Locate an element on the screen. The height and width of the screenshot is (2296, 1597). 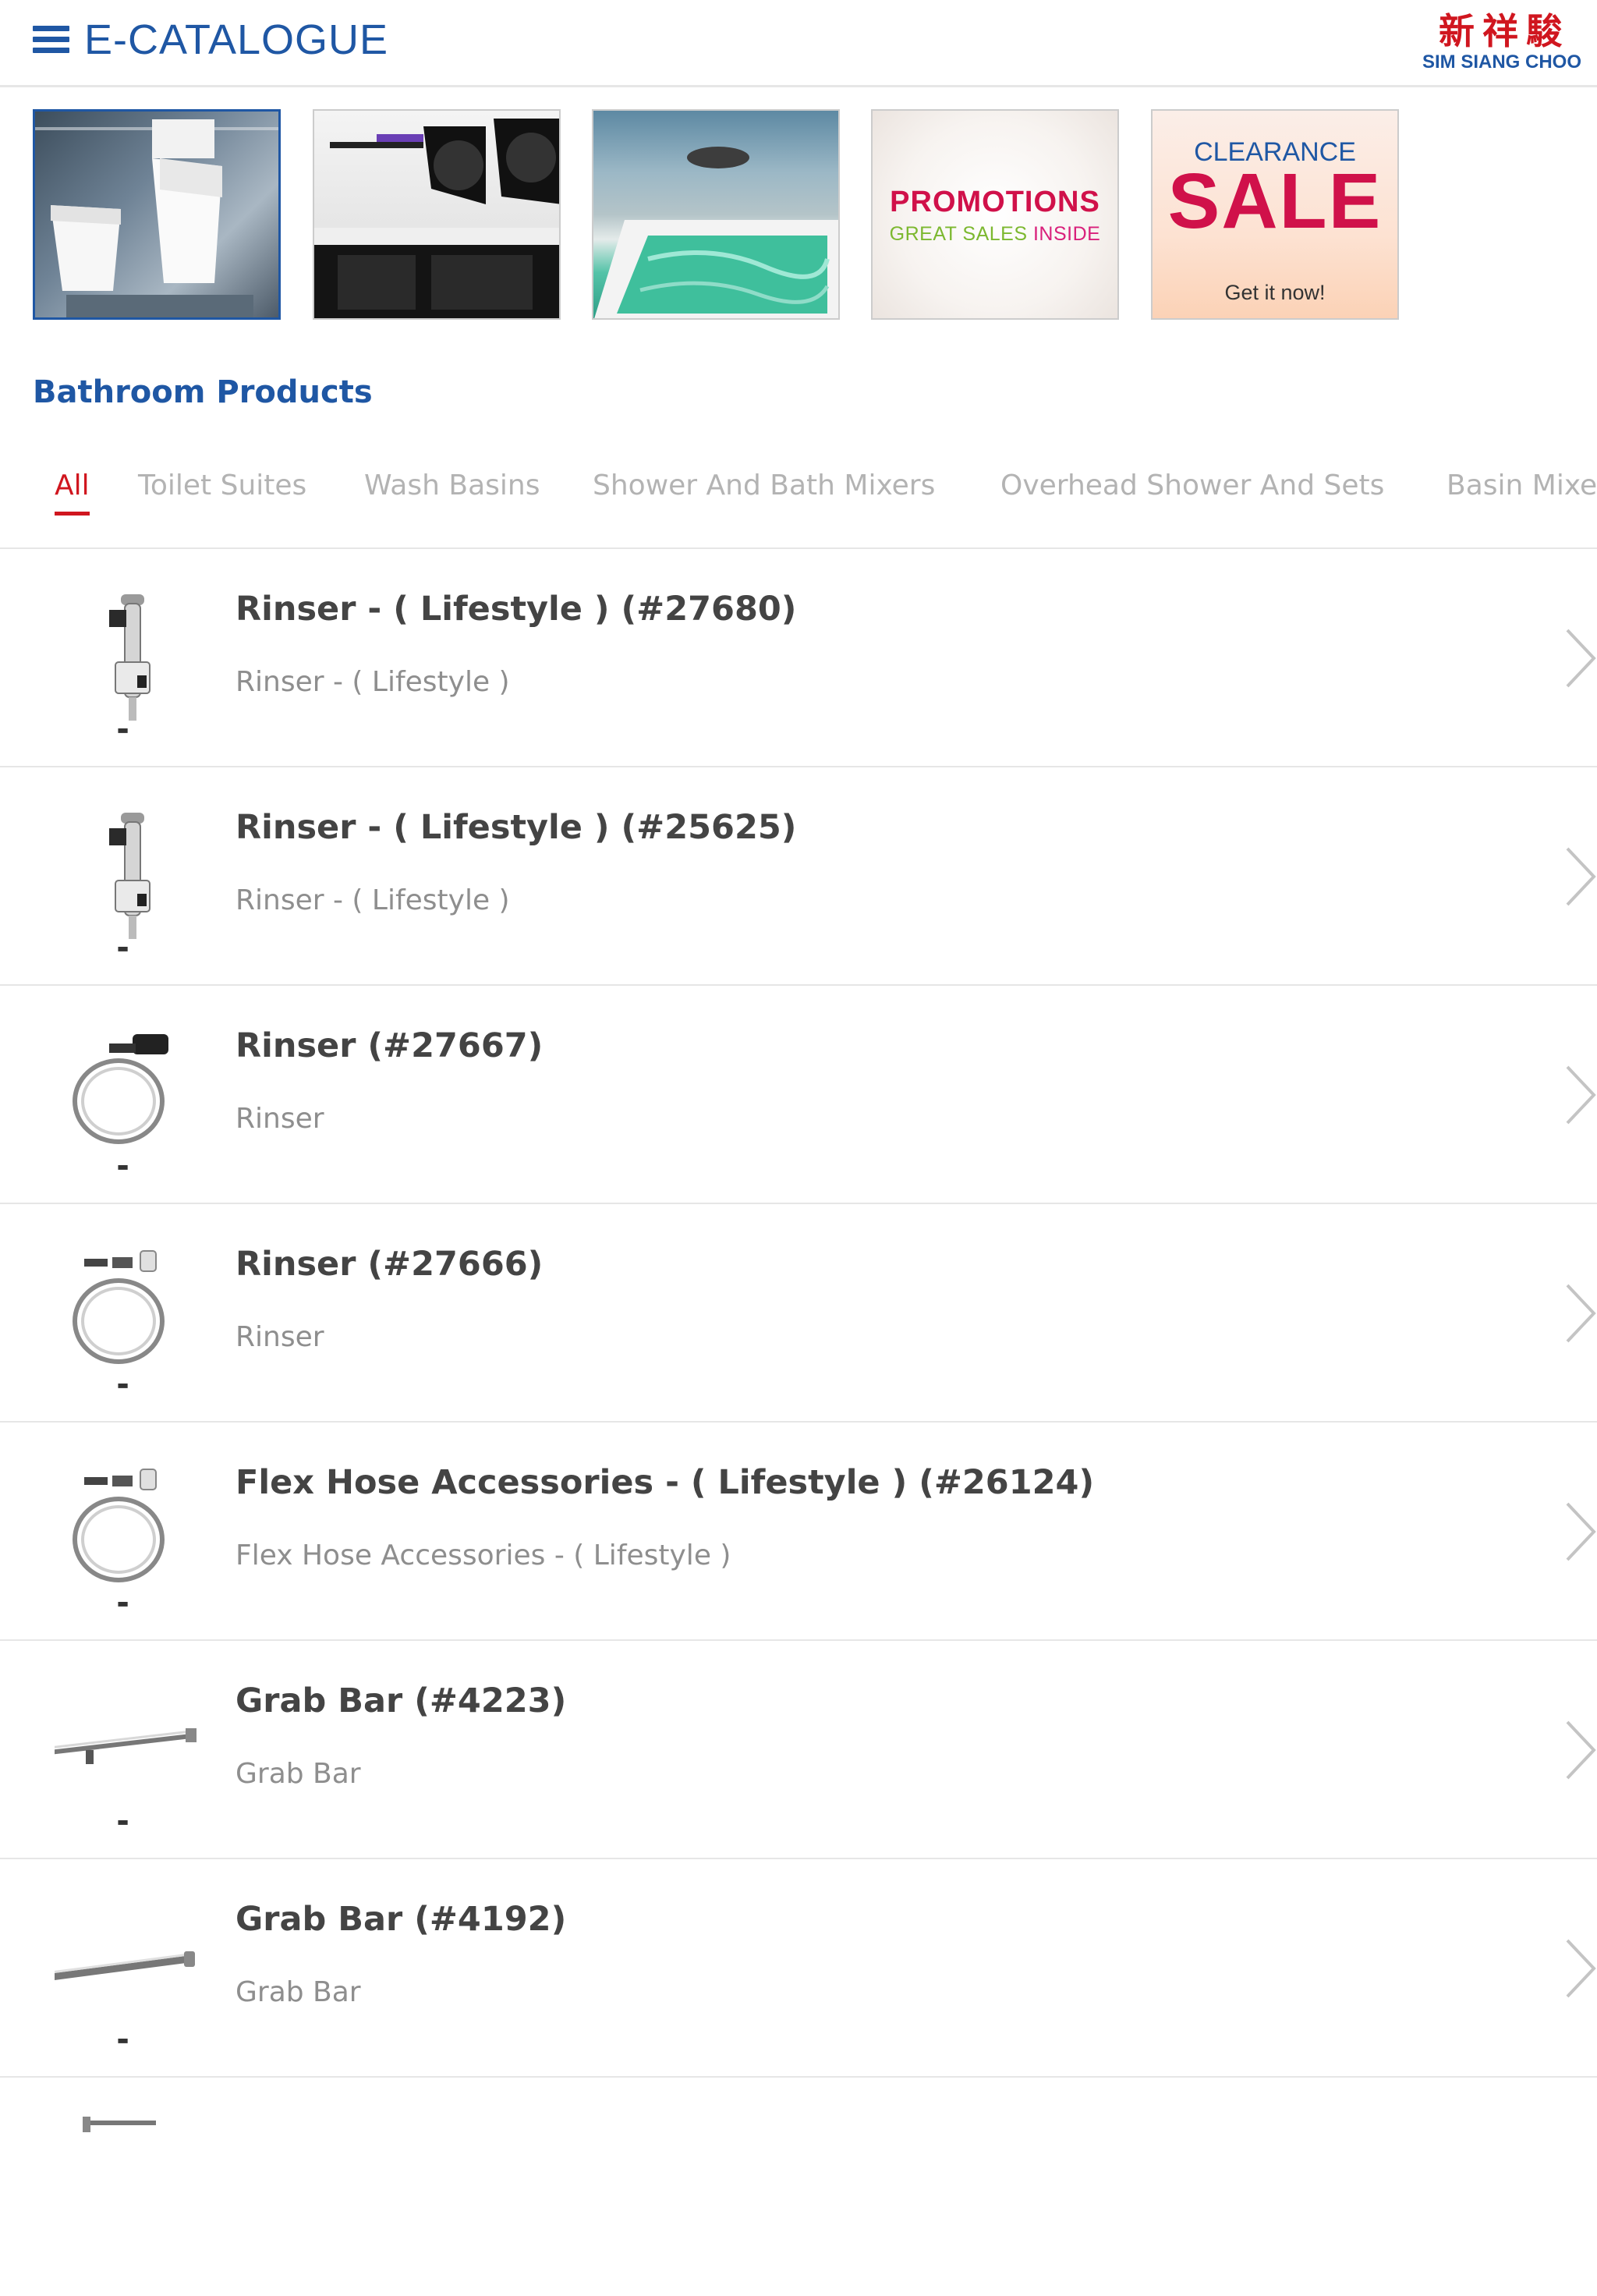
bathtub-photo-icon is located at coordinates (716, 232).